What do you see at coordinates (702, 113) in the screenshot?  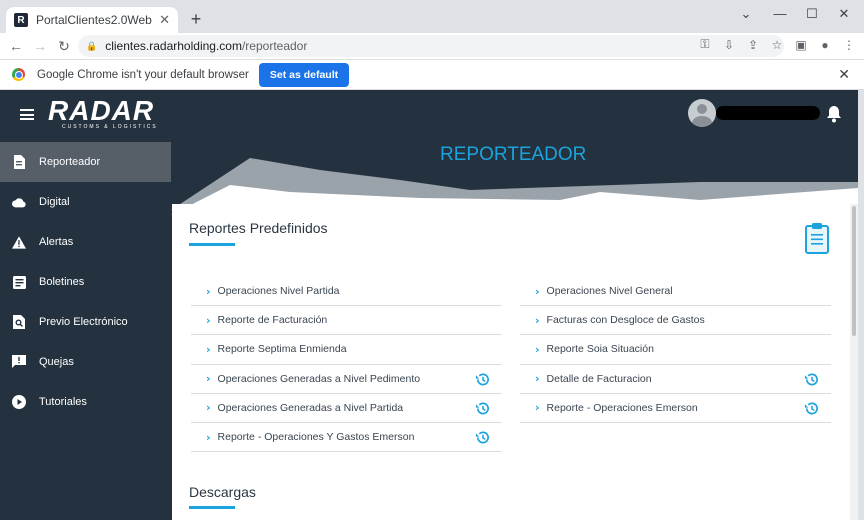 I see `user-avatar` at bounding box center [702, 113].